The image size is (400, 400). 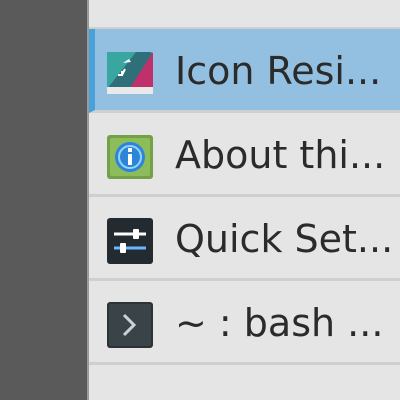 What do you see at coordinates (244, 14) in the screenshot?
I see `task-list-top-spacer` at bounding box center [244, 14].